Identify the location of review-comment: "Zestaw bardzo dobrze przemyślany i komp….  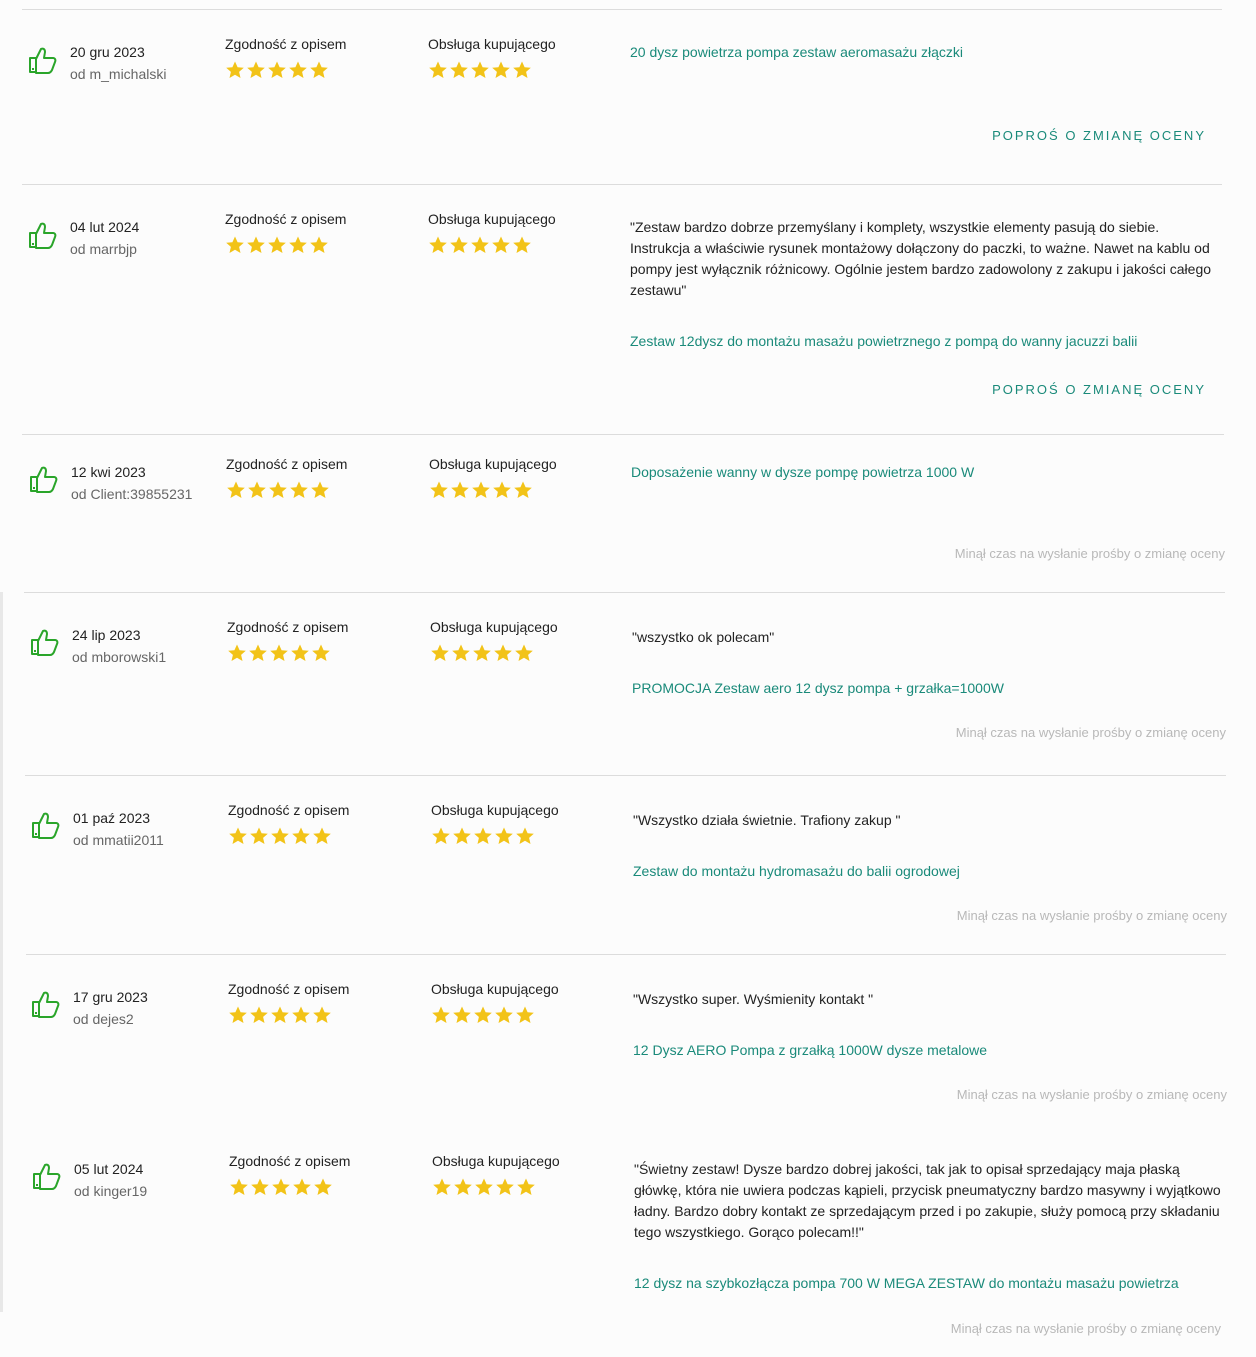
(921, 258).